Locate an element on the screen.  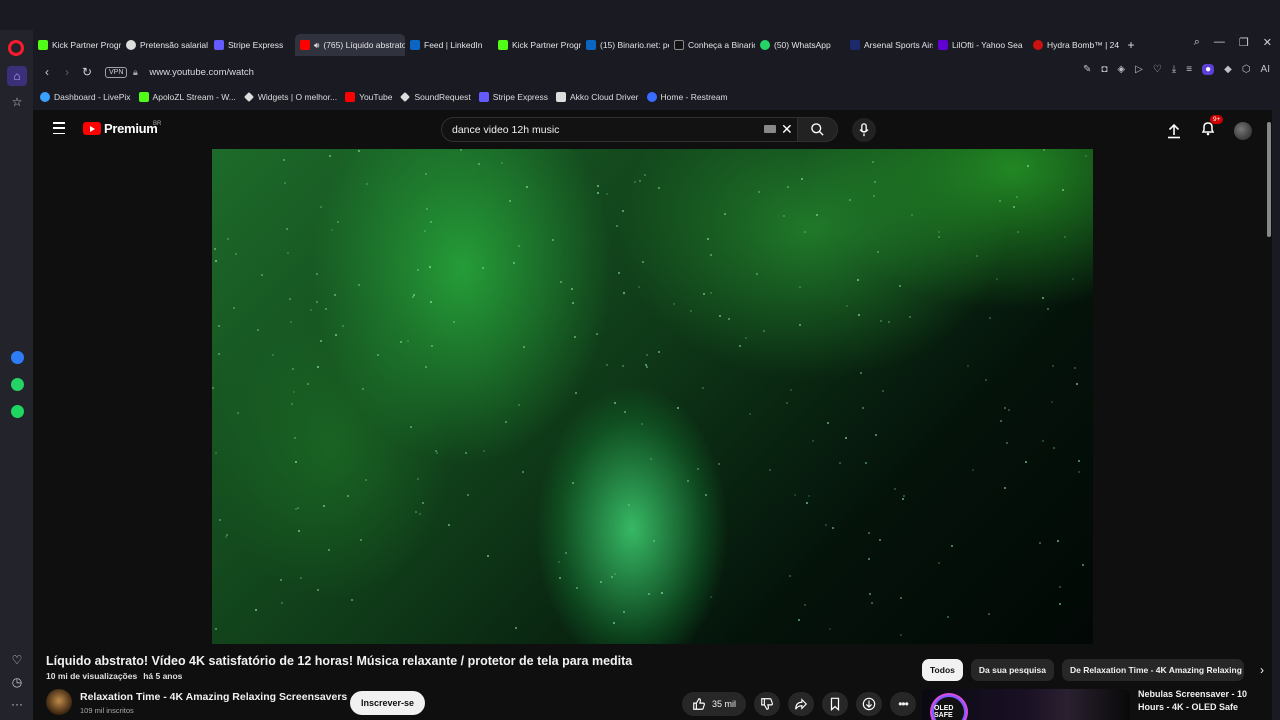
play-icon: ▷ is located at coordinates (1139, 69).